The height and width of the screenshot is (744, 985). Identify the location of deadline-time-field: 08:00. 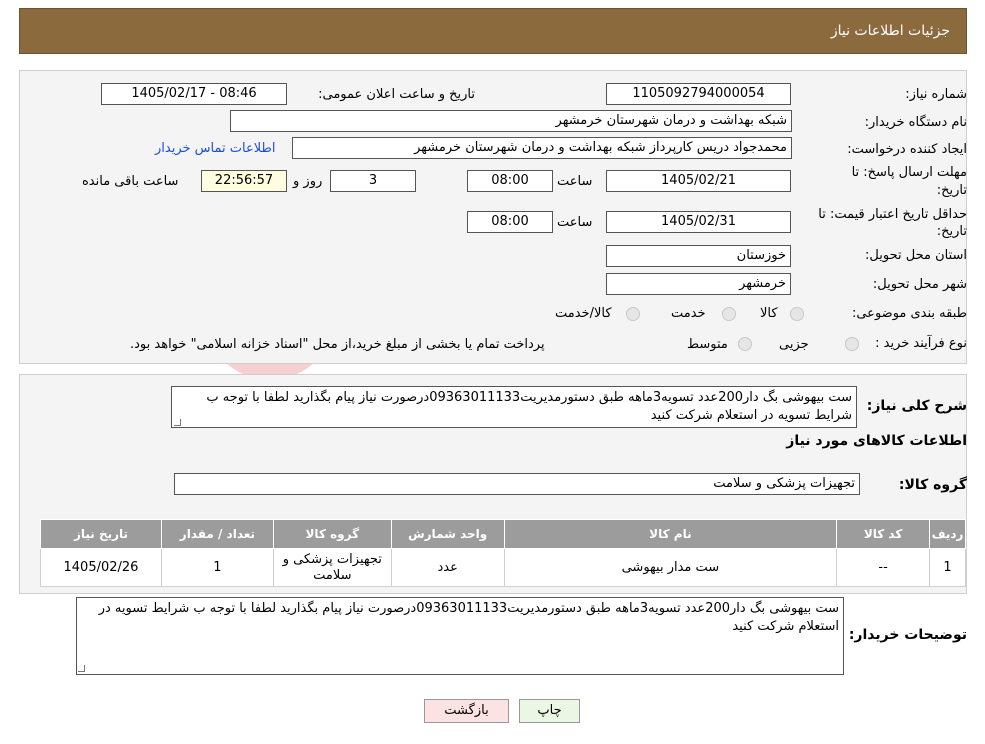
(510, 181).